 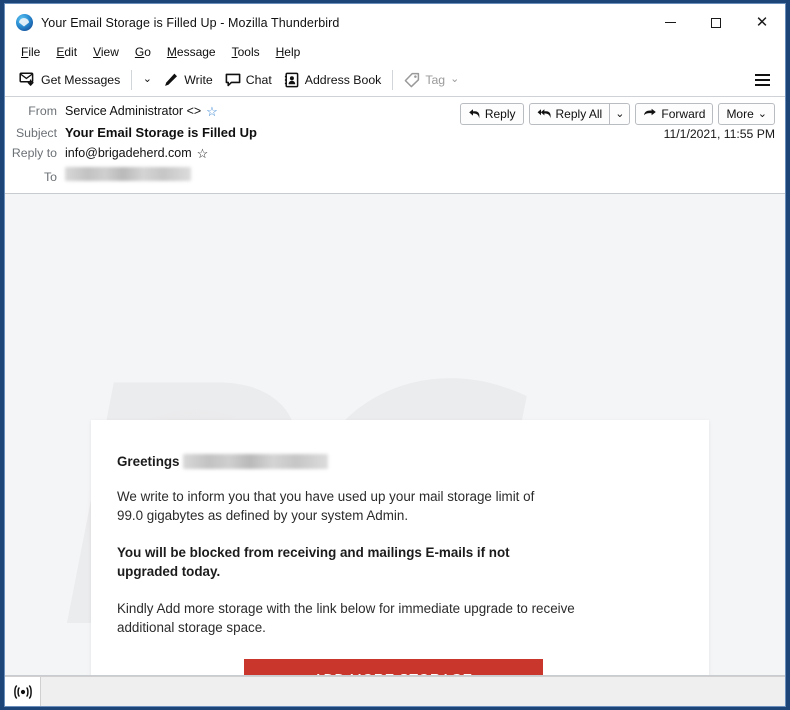 What do you see at coordinates (30, 52) in the screenshot?
I see `menu-file: File` at bounding box center [30, 52].